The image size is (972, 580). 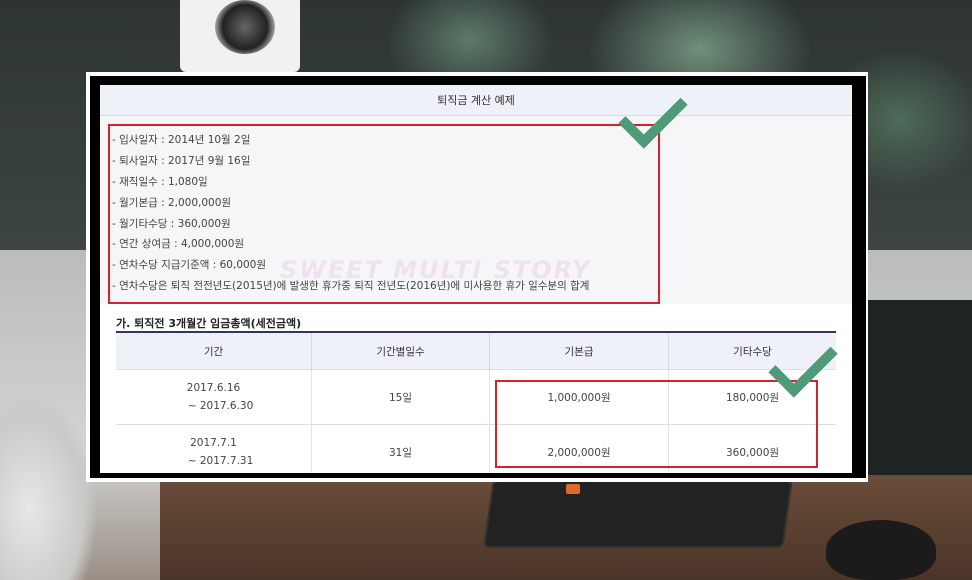 I want to click on keyboard-escape-key, so click(x=573, y=489).